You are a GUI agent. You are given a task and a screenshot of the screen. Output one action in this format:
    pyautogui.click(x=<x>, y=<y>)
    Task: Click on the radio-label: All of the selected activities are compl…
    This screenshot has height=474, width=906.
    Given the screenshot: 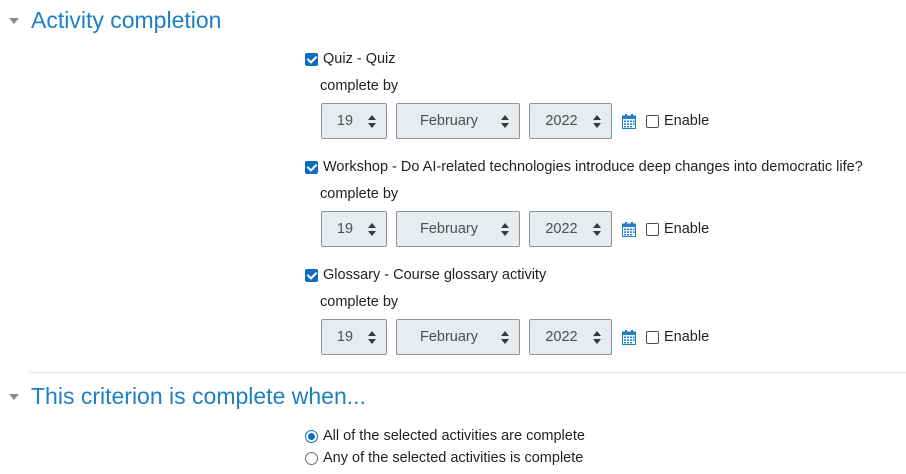 What is the action you would take?
    pyautogui.click(x=454, y=436)
    